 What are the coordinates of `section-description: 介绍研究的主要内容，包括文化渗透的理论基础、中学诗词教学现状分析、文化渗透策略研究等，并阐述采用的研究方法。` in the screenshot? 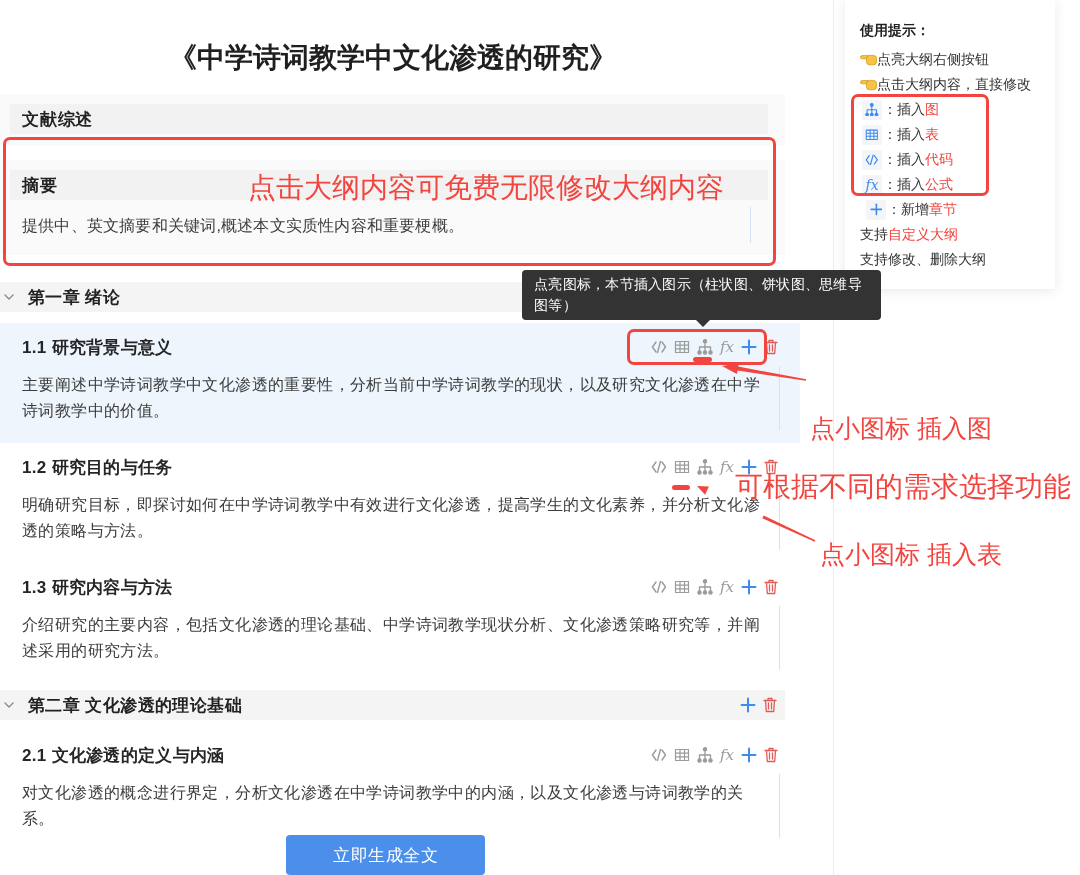 It's located at (394, 638).